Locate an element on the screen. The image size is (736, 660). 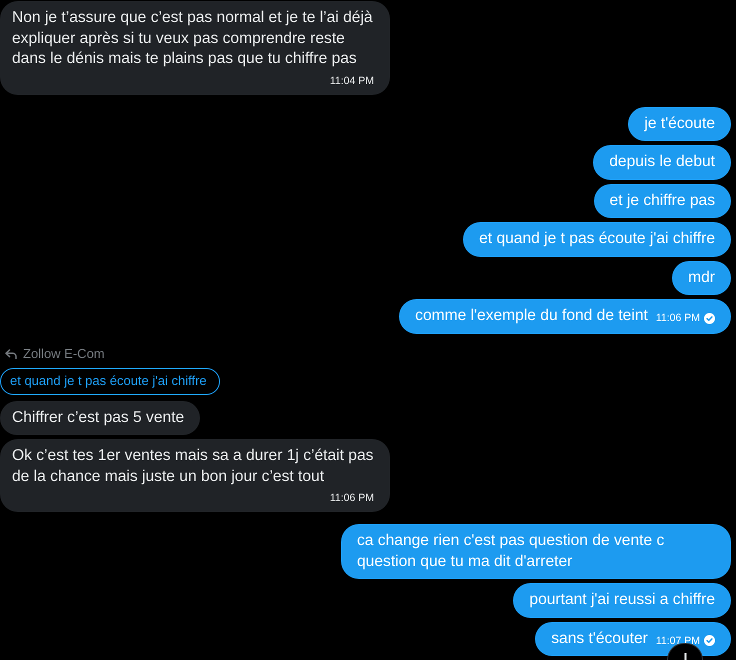
message-text: et je chiffre pas is located at coordinates (662, 200).